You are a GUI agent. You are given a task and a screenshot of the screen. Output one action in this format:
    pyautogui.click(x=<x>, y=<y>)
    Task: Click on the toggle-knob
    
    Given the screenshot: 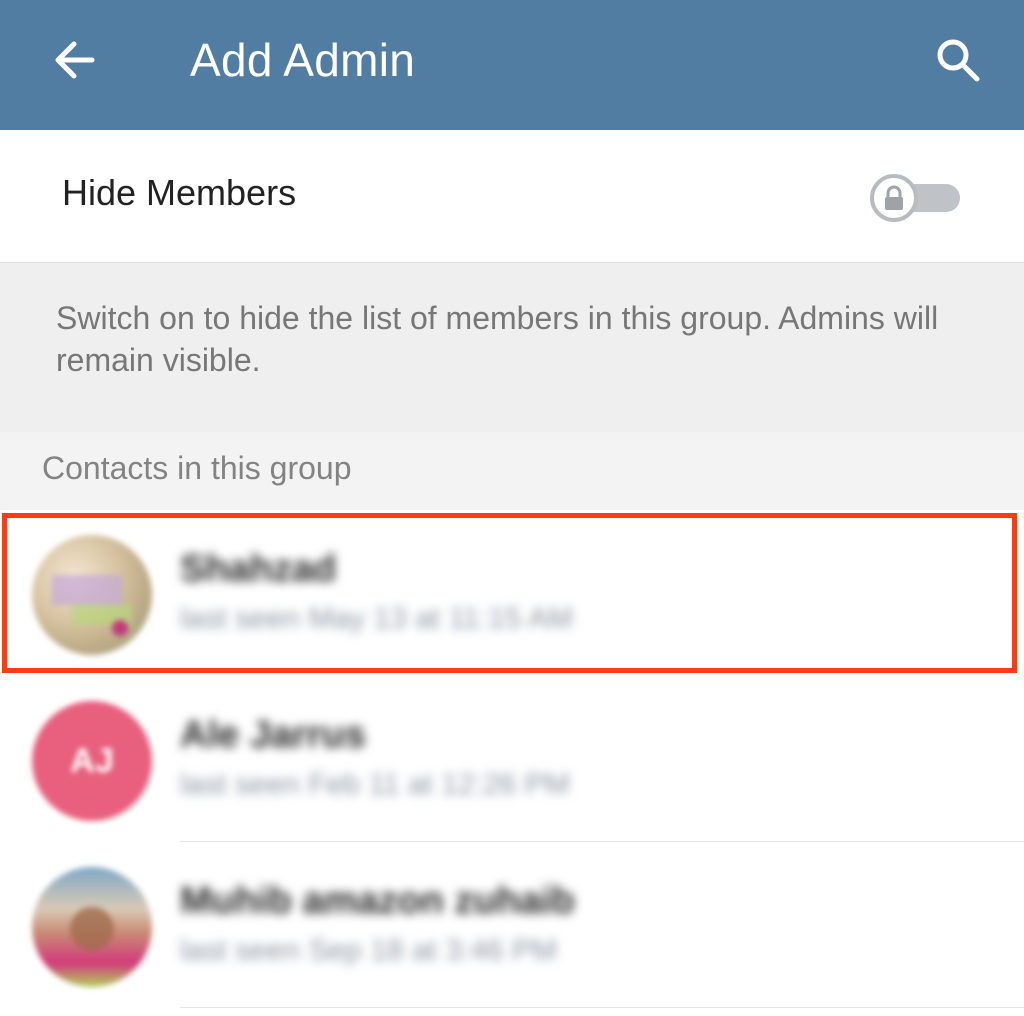 What is the action you would take?
    pyautogui.click(x=894, y=198)
    